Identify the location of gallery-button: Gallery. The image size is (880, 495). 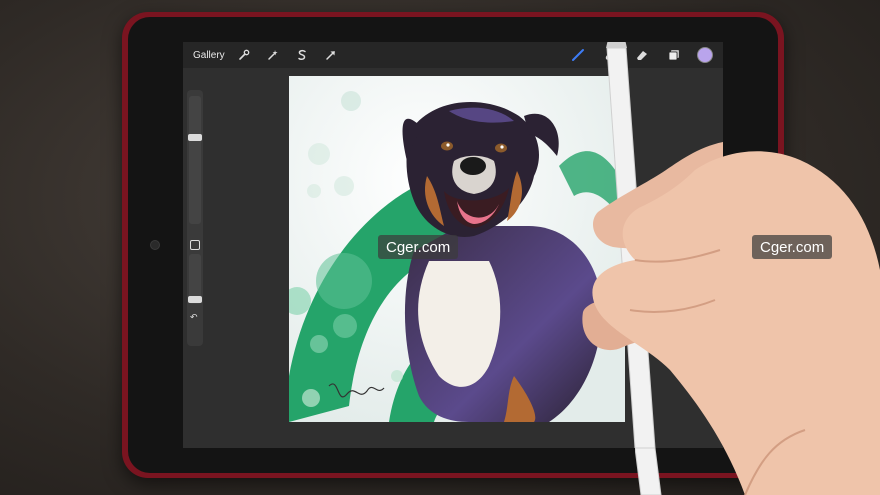
(209, 55).